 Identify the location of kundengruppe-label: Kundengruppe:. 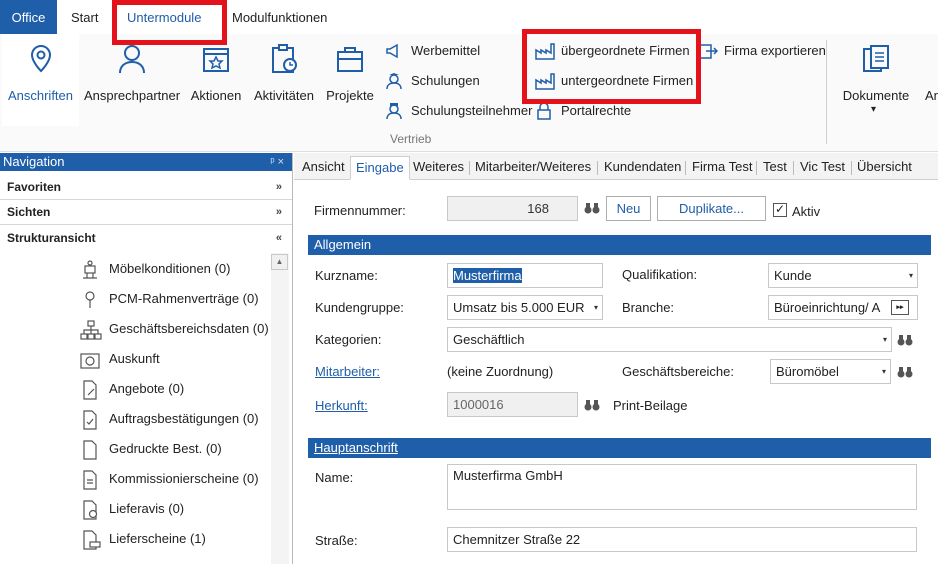
(359, 307).